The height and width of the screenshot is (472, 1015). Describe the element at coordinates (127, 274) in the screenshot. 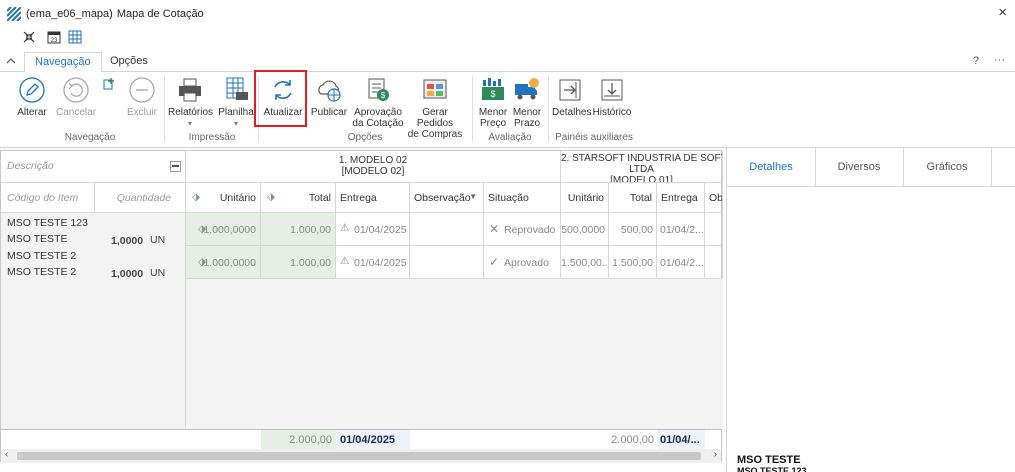

I see `row-2-quantidade: 1,0000` at that location.